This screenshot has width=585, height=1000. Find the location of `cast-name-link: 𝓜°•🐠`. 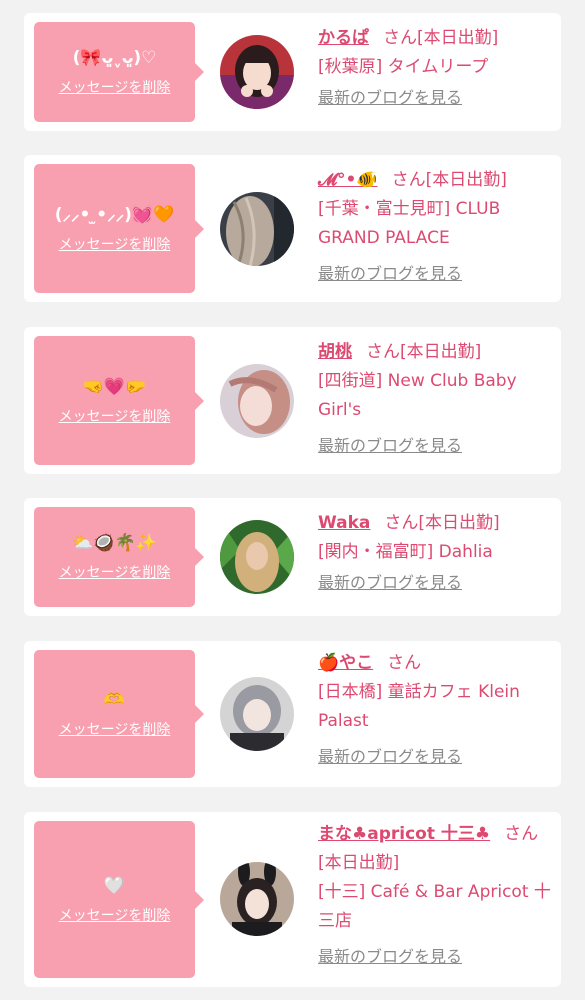

cast-name-link: 𝓜°•🐠 is located at coordinates (348, 180).